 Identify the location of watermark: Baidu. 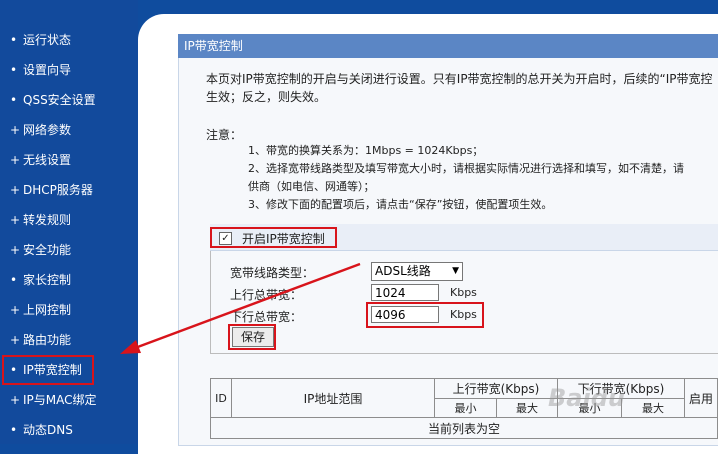
(586, 398).